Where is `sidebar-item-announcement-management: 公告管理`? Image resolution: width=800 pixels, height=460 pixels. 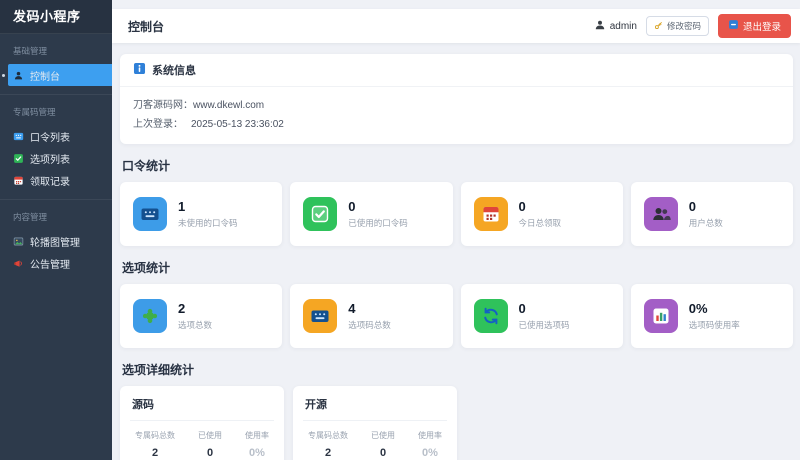
sidebar-item-announcement-management: 公告管理 is located at coordinates (56, 263).